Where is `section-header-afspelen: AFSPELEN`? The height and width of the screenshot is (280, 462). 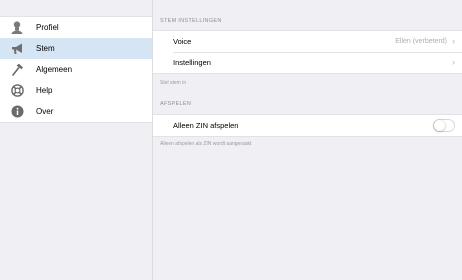
section-header-afspelen: AFSPELEN is located at coordinates (176, 104).